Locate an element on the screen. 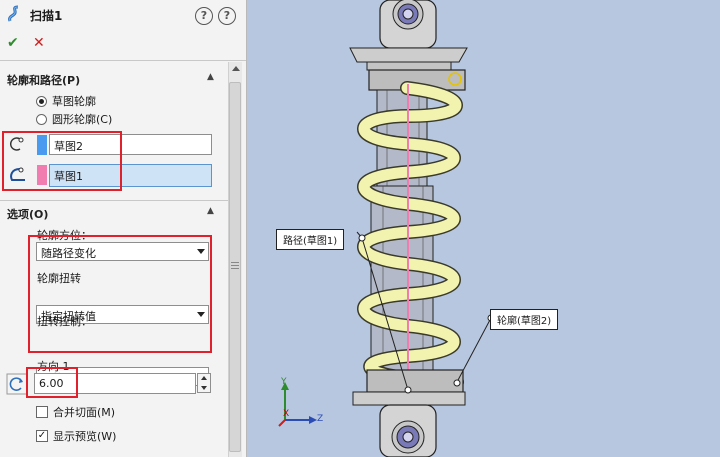 The width and height of the screenshot is (720, 457). cancel-button: ✕ is located at coordinates (39, 43).